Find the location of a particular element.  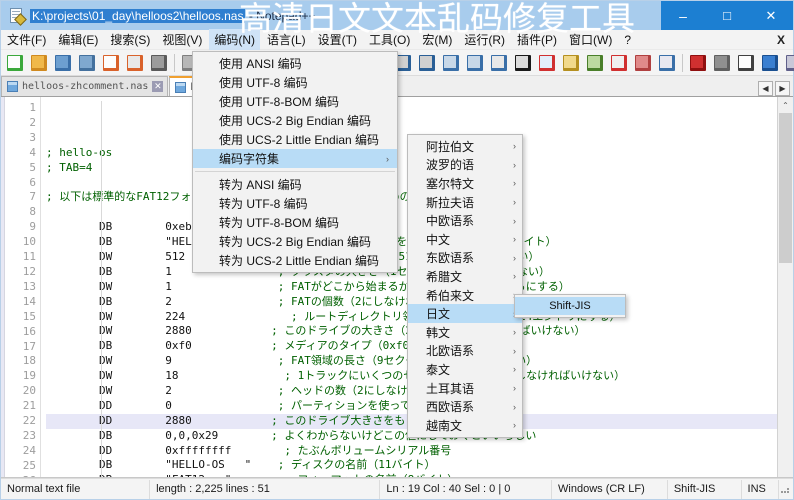

charset-item-10: 韩文 › is located at coordinates (465, 332).